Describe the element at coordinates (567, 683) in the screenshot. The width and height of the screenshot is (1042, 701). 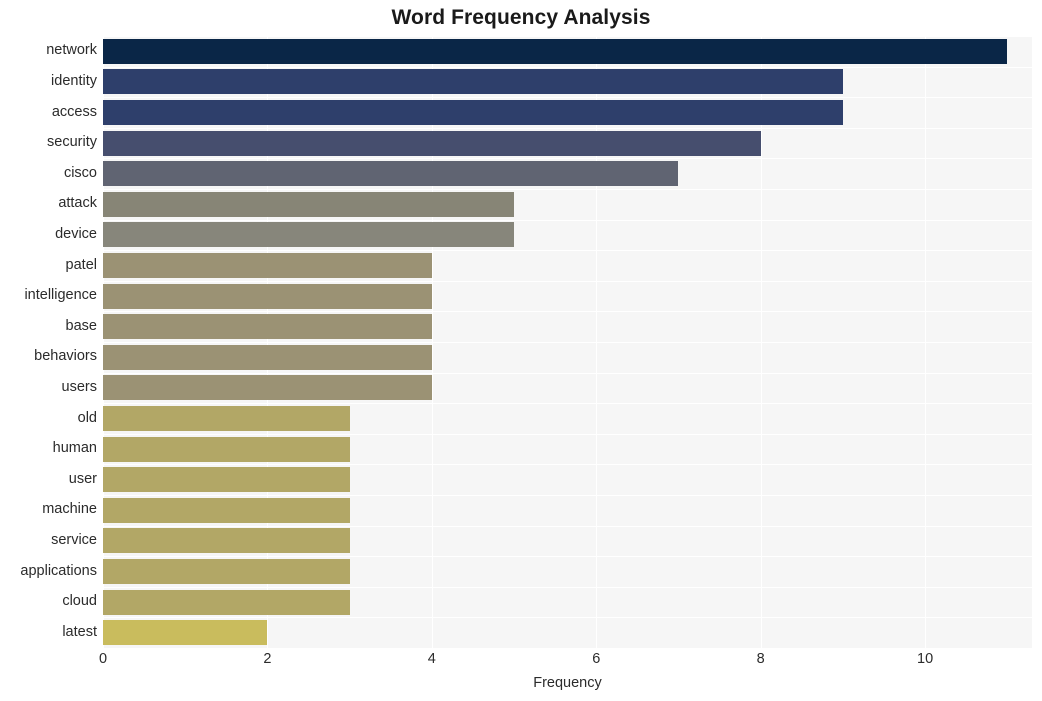
I see `x-axis-title: Frequency` at that location.